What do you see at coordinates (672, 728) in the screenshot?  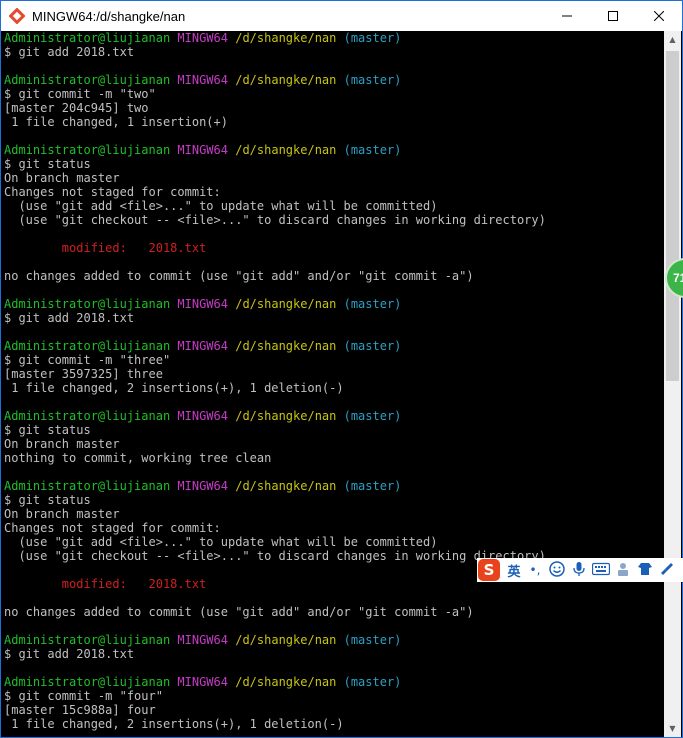 I see `scroll-down-arrow-icon: ▼` at bounding box center [672, 728].